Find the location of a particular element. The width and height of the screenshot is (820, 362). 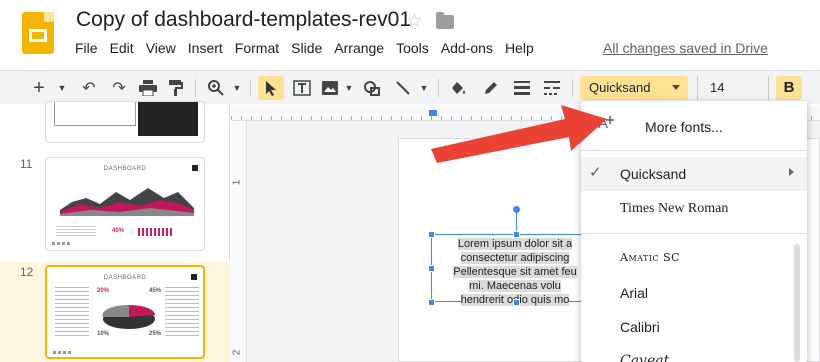

vertical-ruler: 1 2 is located at coordinates (239, 241).